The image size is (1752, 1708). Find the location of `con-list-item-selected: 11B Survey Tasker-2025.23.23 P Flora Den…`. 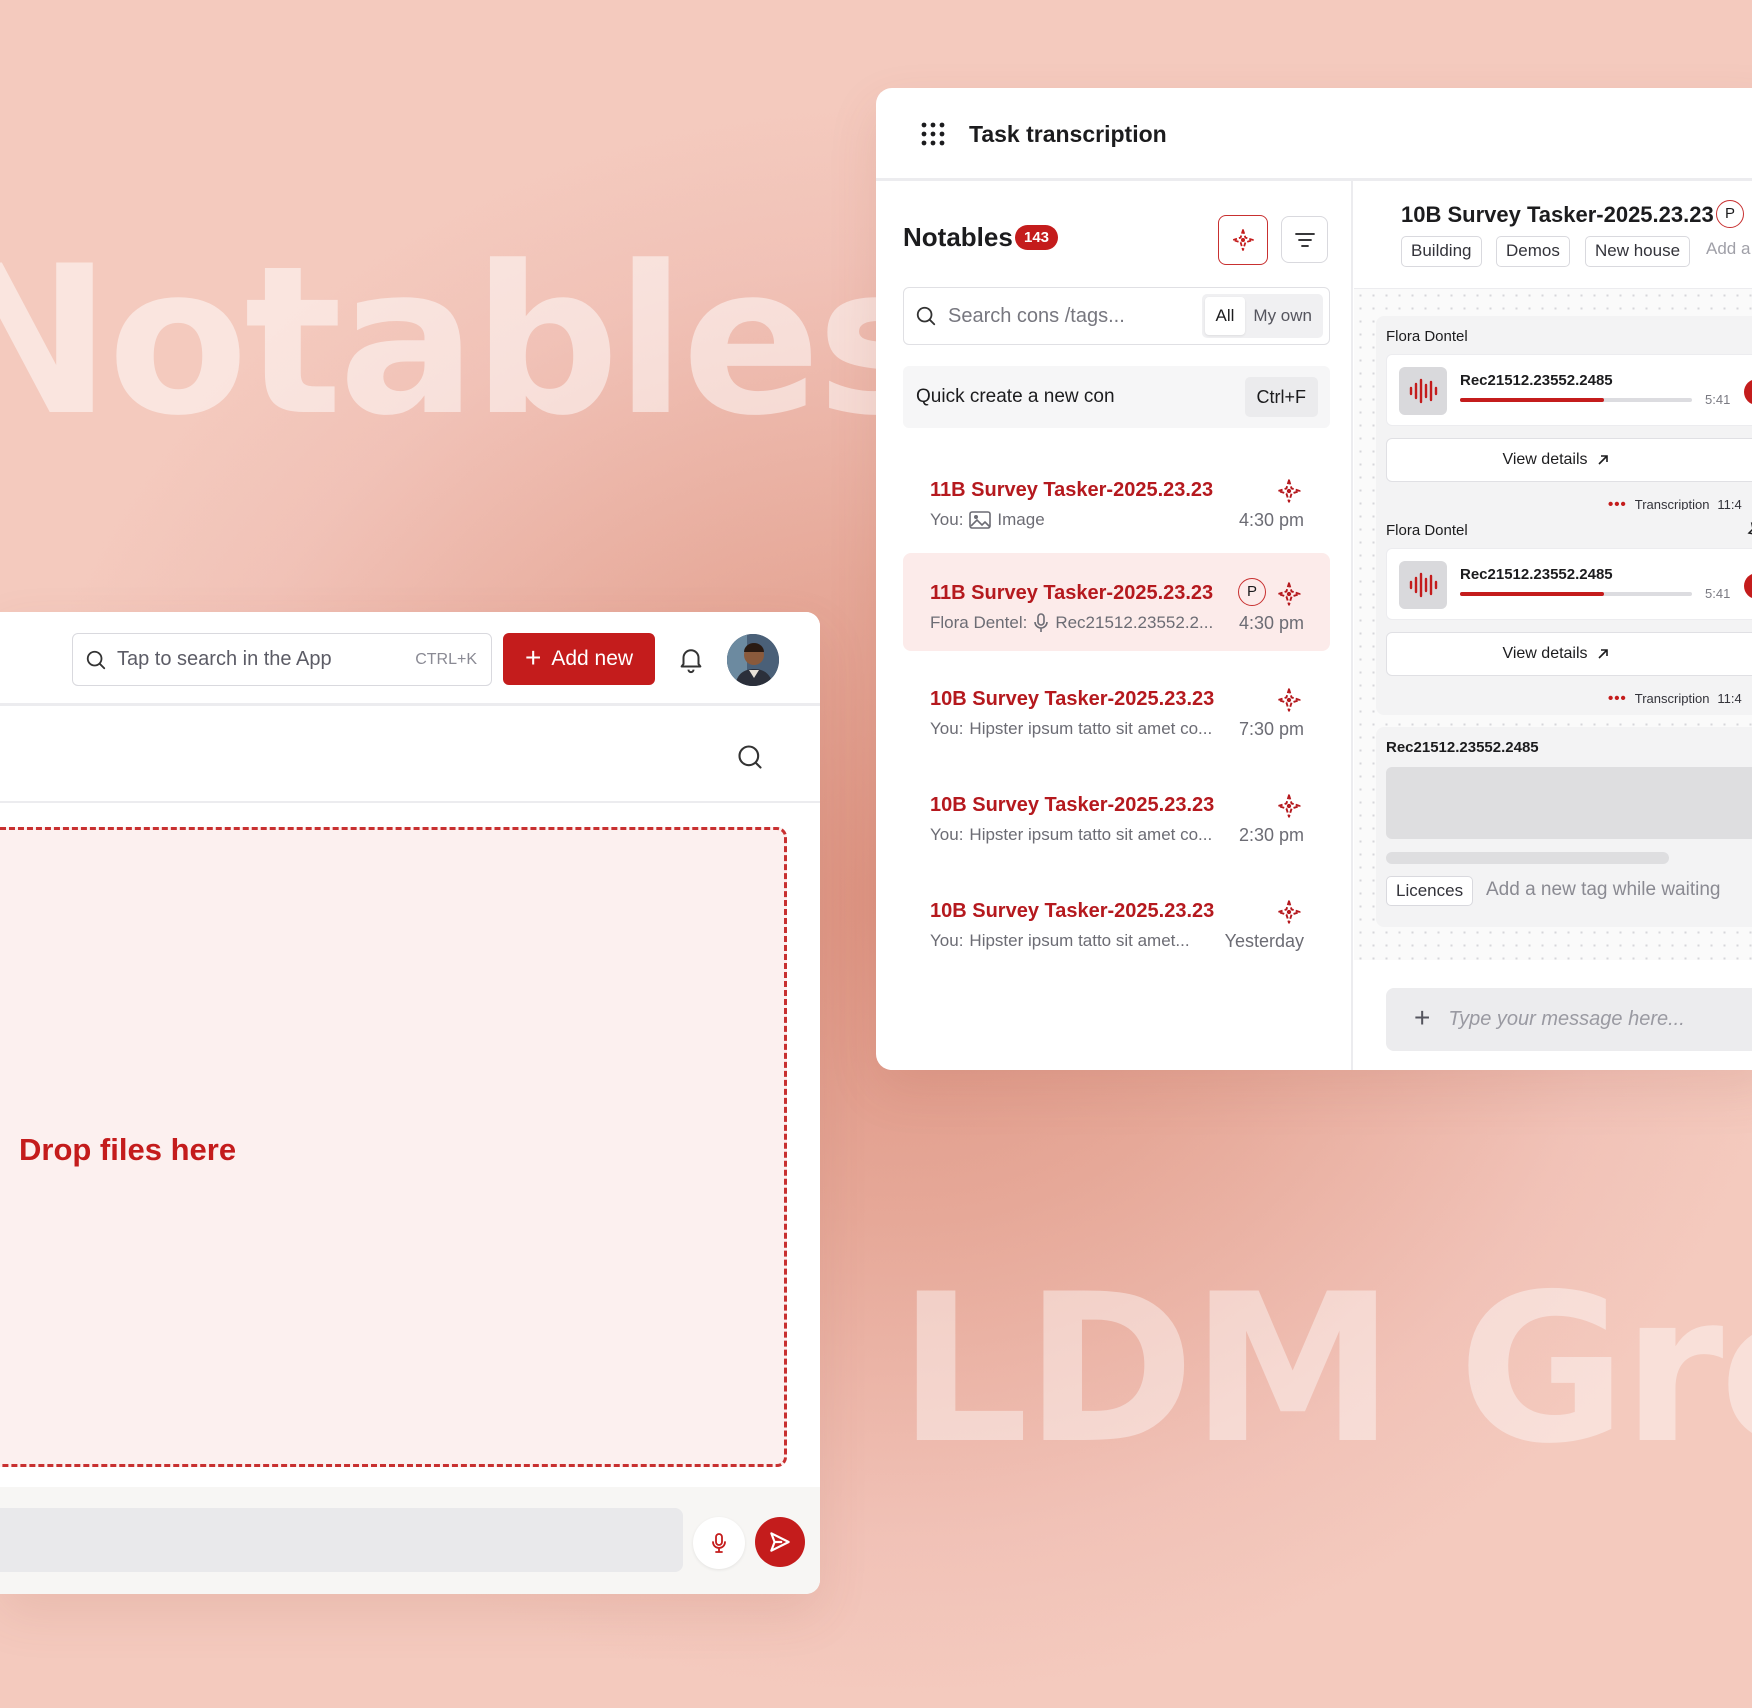

con-list-item-selected: 11B Survey Tasker-2025.23.23 P Flora Den… is located at coordinates (1116, 602).